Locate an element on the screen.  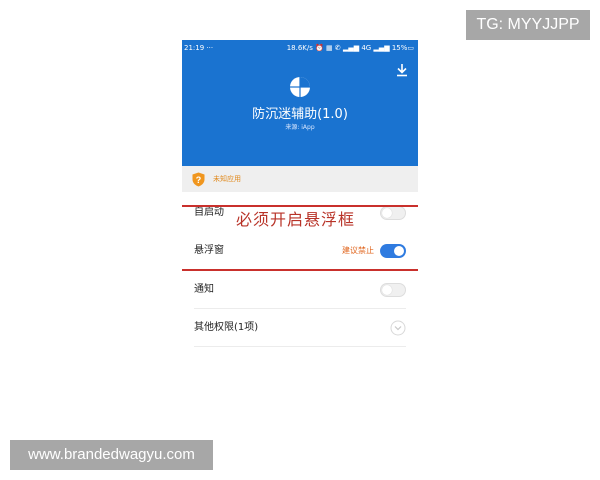
permission-row-floating-window: 悬浮窗 建议禁止 is located at coordinates (300, 251).